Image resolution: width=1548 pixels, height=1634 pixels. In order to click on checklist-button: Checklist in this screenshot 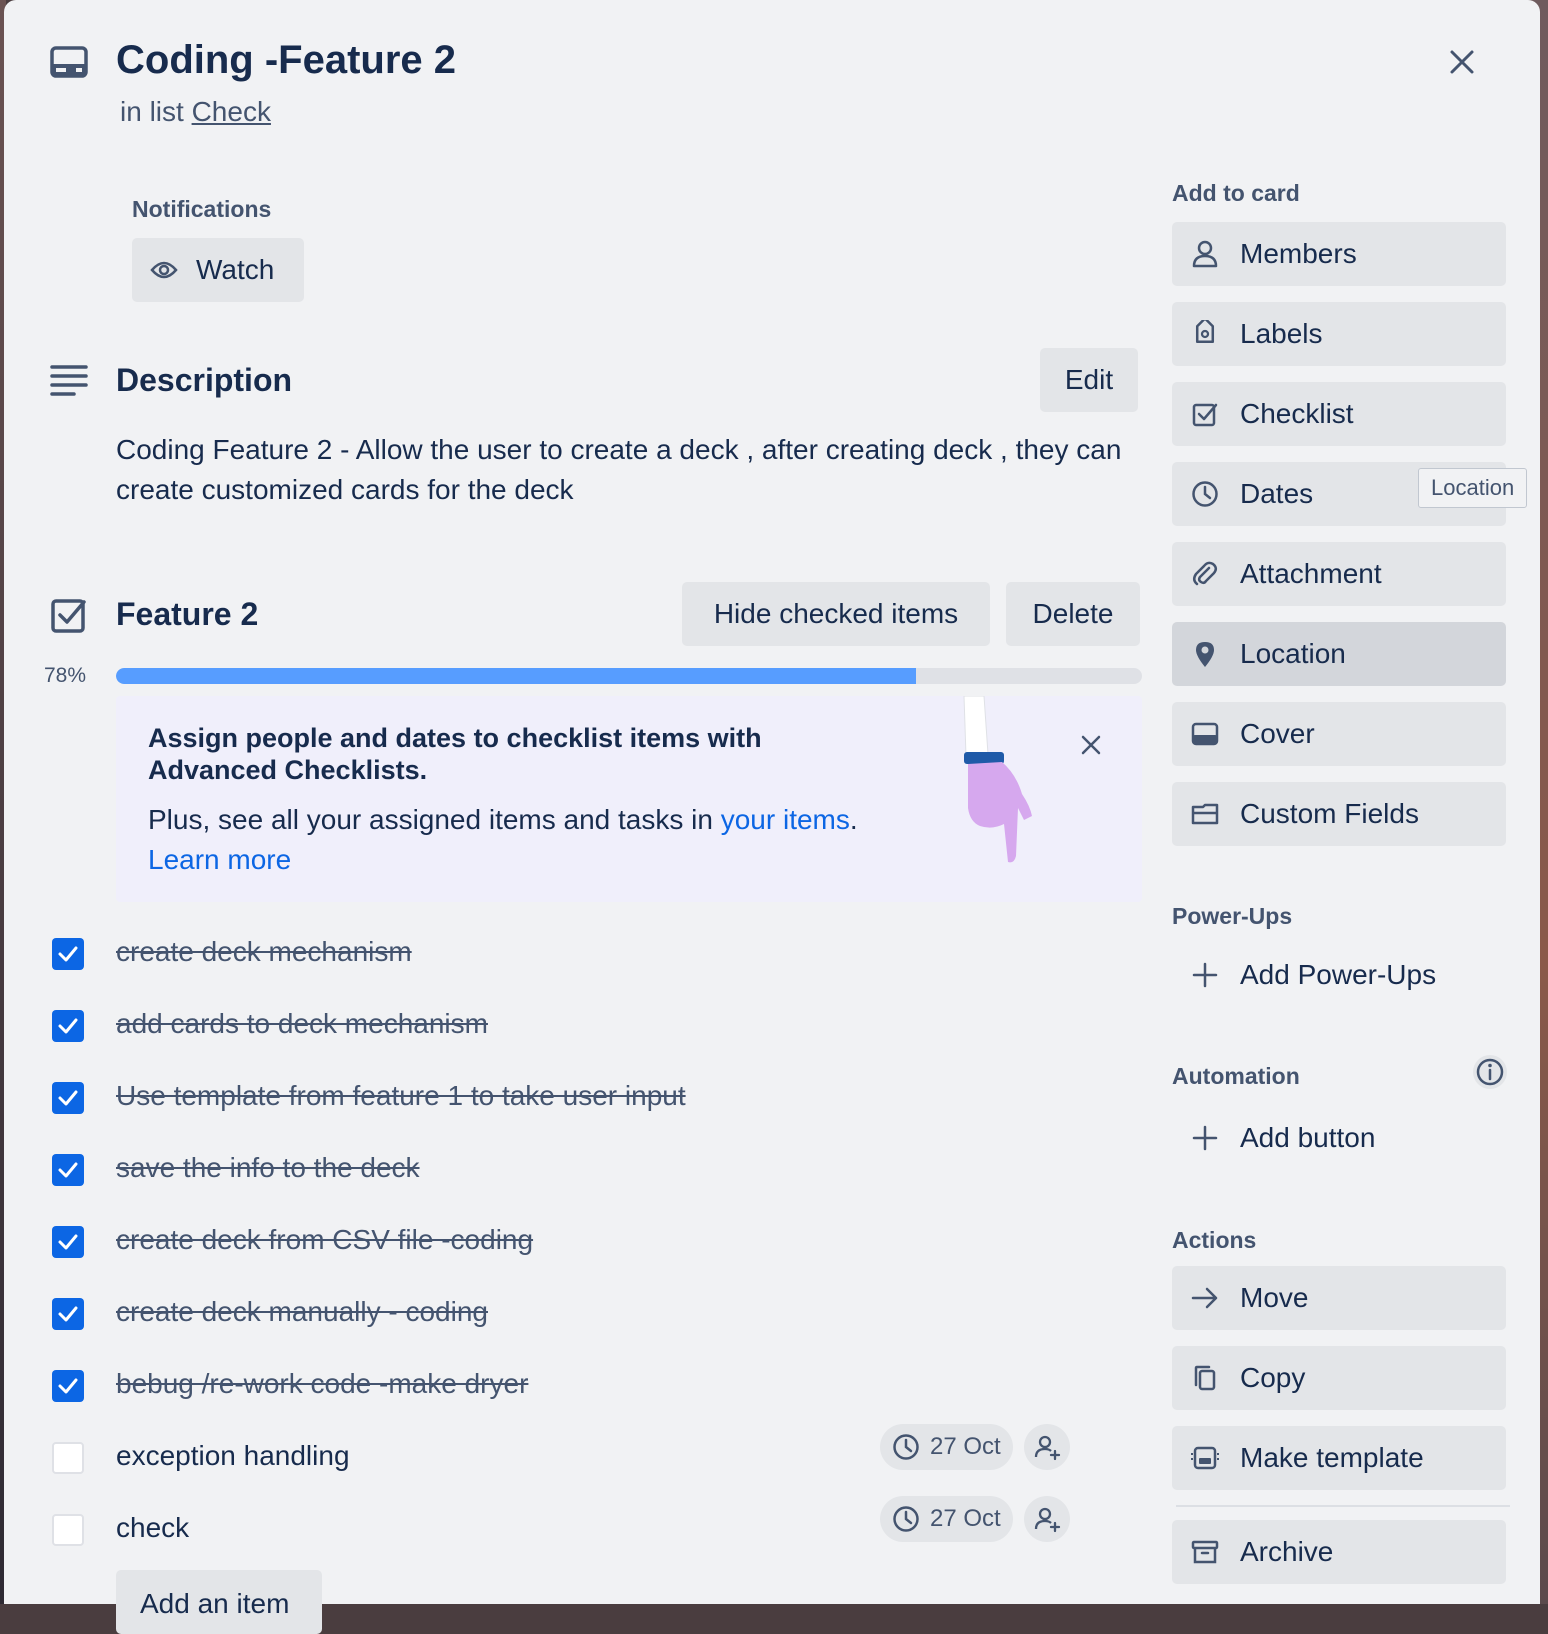, I will do `click(1339, 414)`.